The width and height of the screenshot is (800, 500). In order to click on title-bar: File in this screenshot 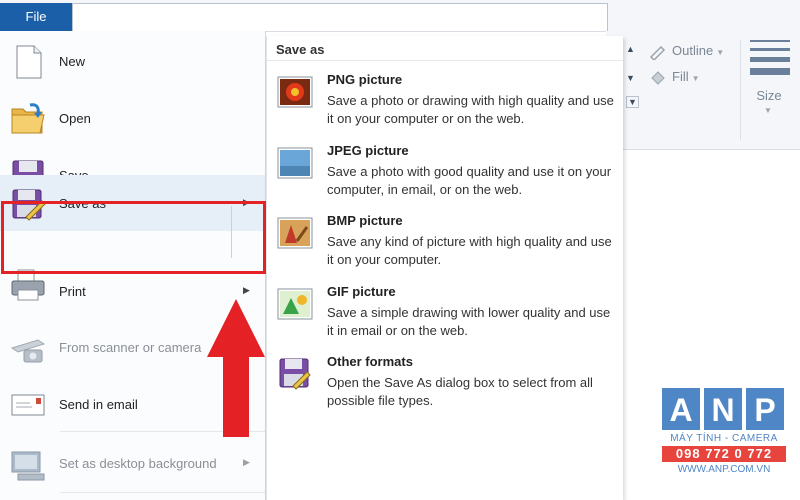, I will do `click(400, 16)`.